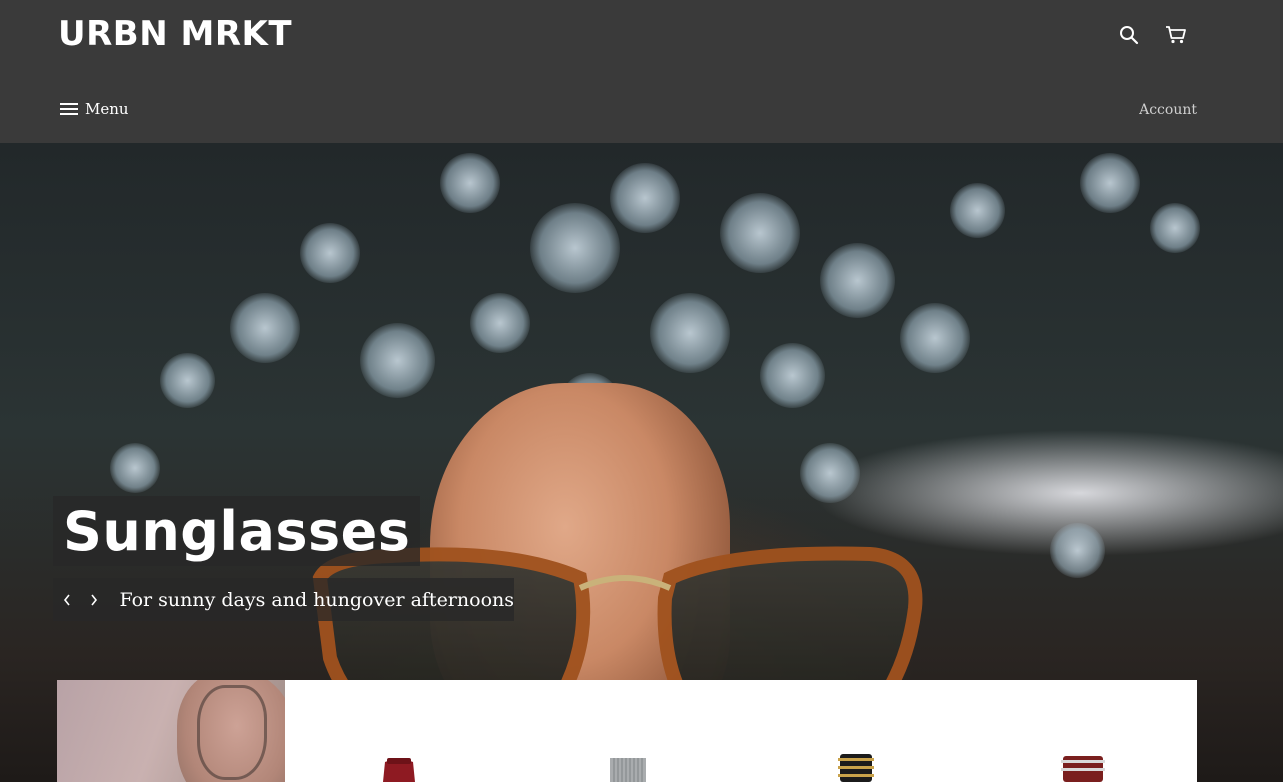  I want to click on menu-button: Menu, so click(94, 109).